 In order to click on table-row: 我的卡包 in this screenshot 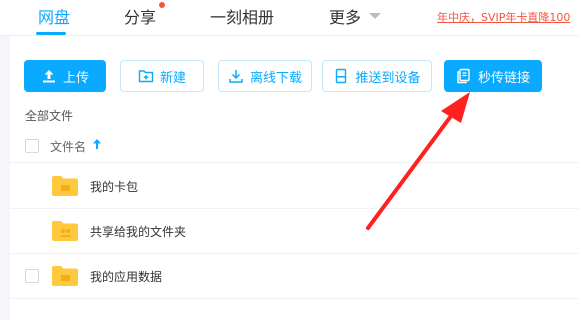, I will do `click(294, 186)`.